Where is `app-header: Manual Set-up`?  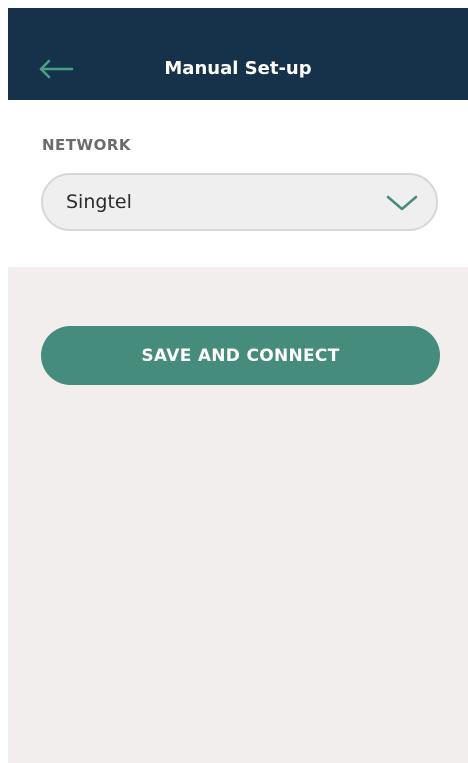
app-header: Manual Set-up is located at coordinates (238, 54).